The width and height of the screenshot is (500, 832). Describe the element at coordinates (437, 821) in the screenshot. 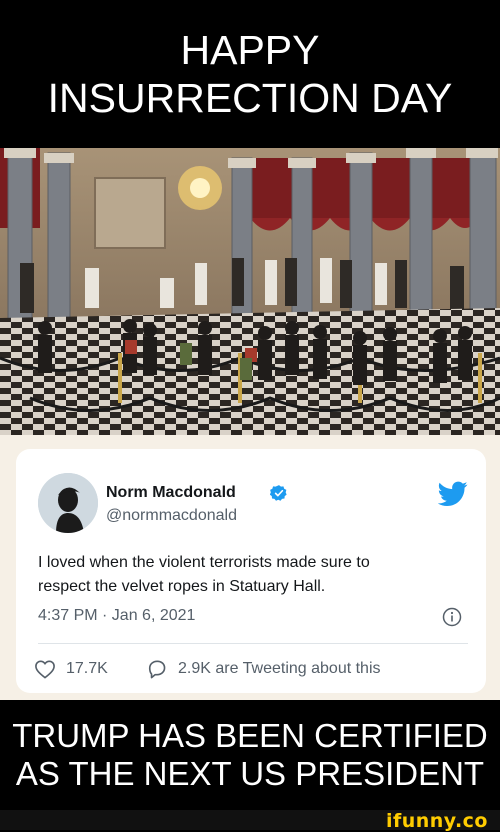

I see `ifunny-watermark: ifunny.co` at that location.